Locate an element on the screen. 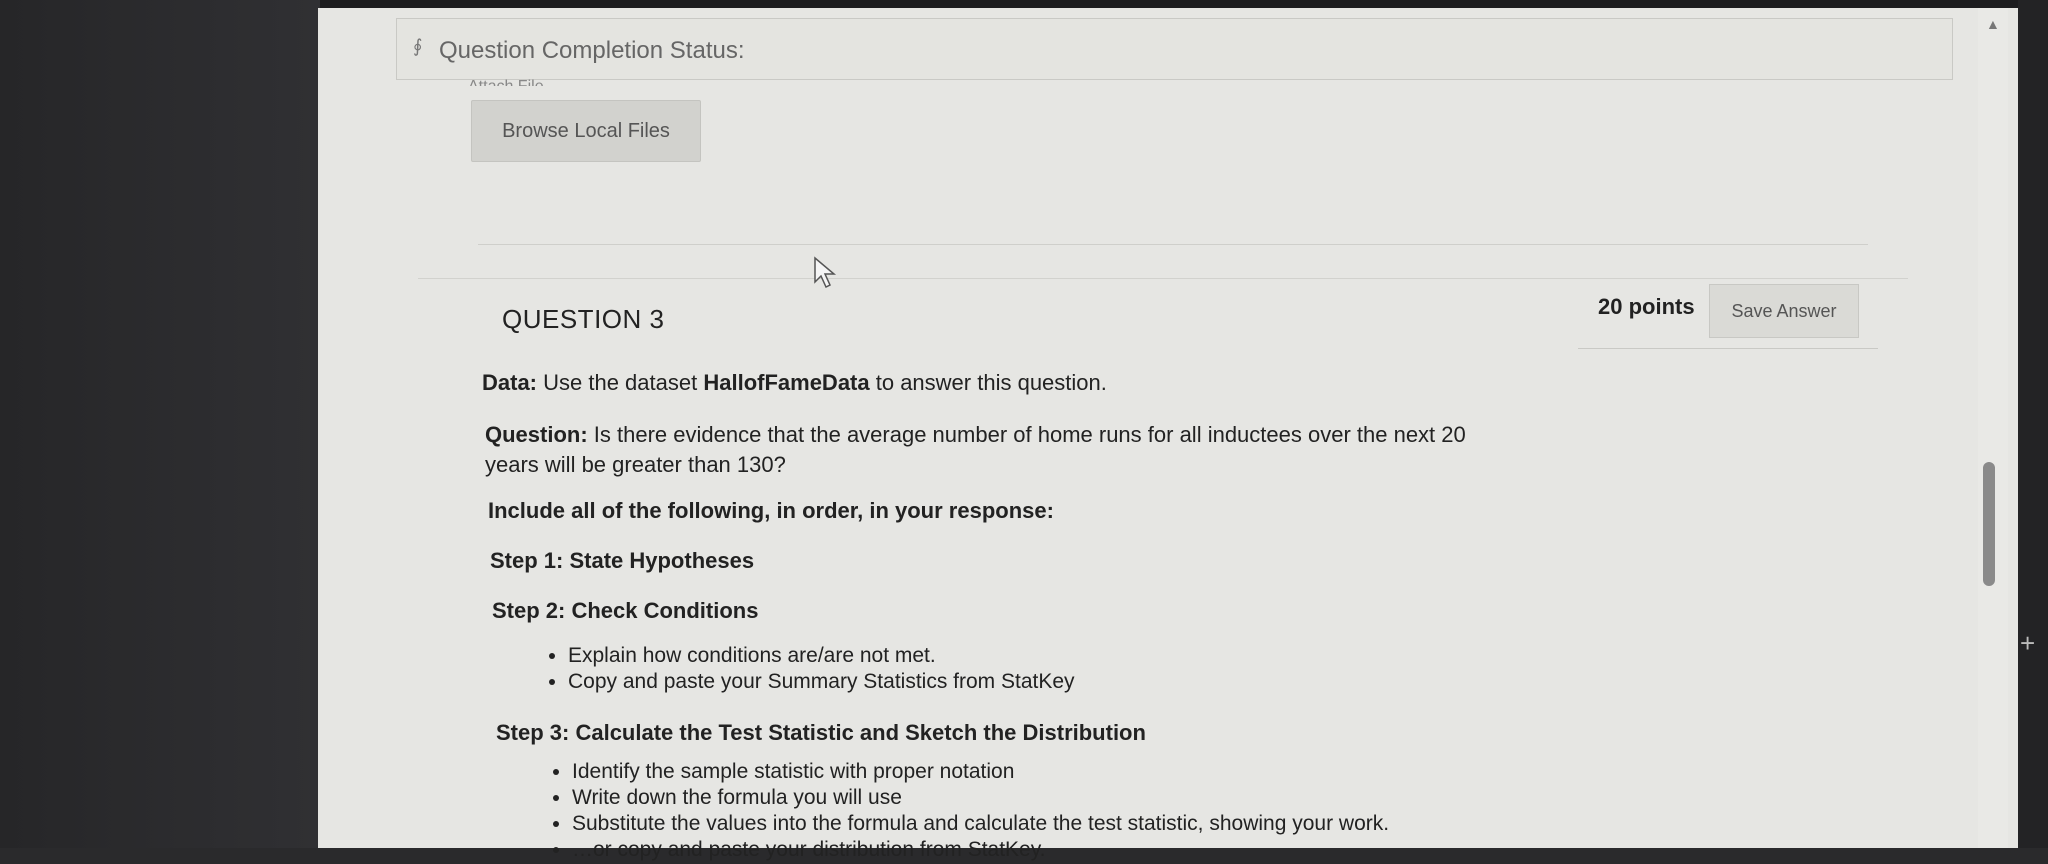  question-line-2: years will be greater than 130? is located at coordinates (635, 464).